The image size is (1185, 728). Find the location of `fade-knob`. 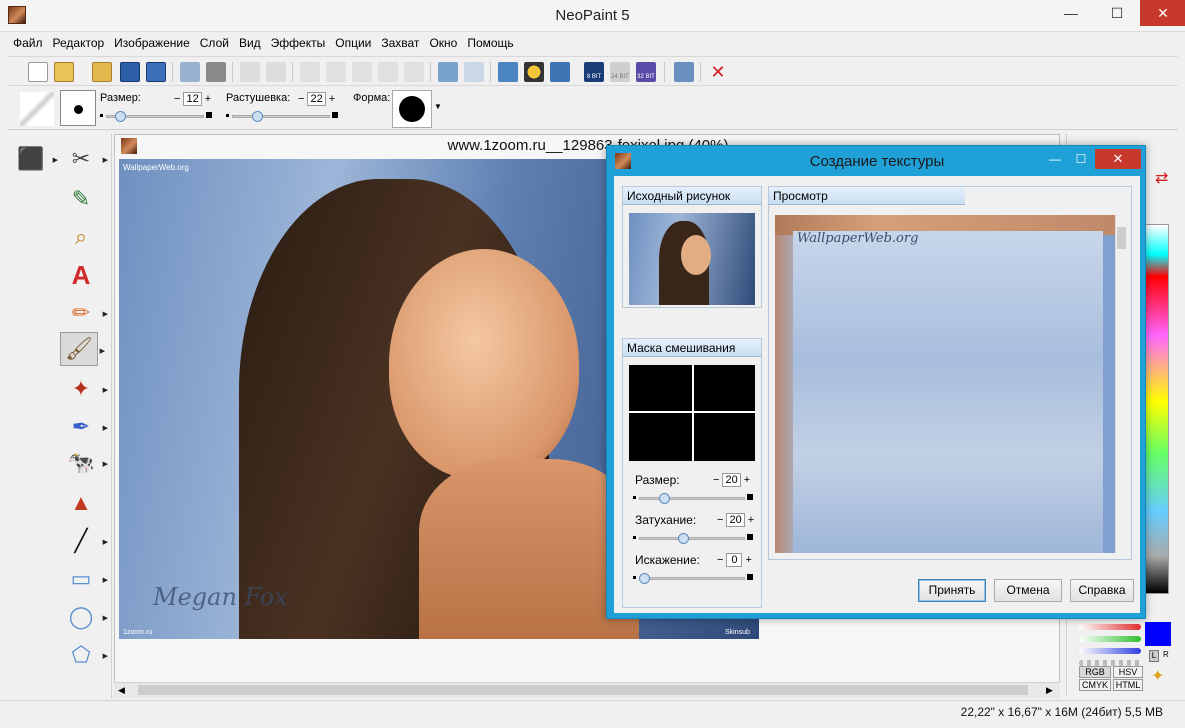

fade-knob is located at coordinates (683, 538).